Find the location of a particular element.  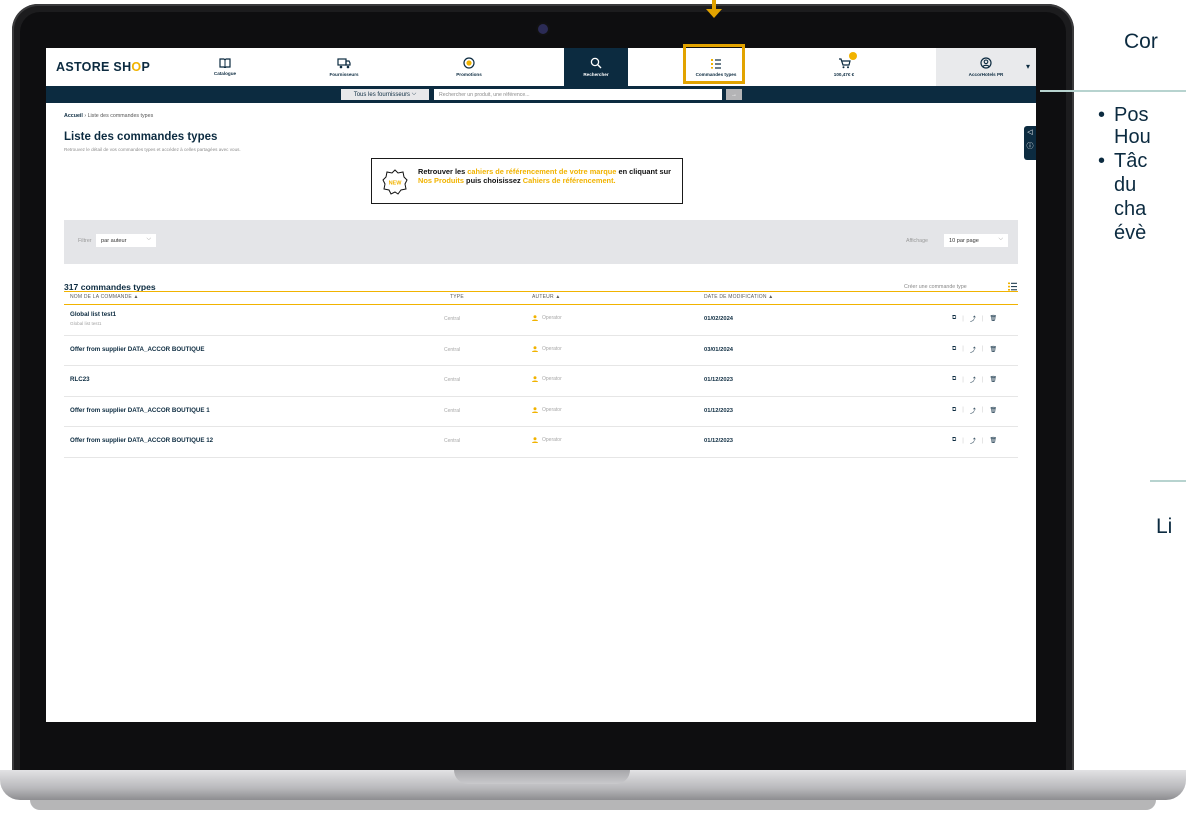

side-panel-tabs: ◁ ⓘ is located at coordinates (1030, 143).